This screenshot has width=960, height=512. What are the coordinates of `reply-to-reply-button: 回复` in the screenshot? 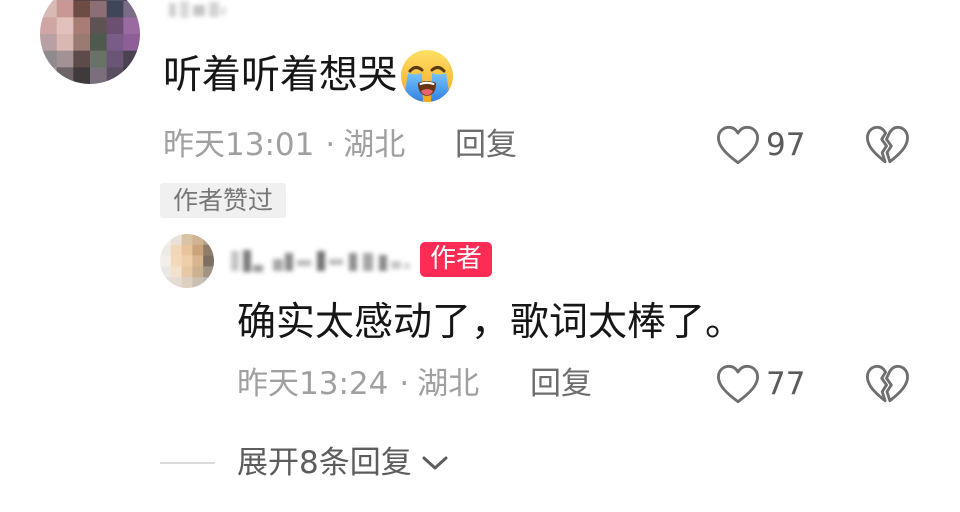 It's located at (561, 384).